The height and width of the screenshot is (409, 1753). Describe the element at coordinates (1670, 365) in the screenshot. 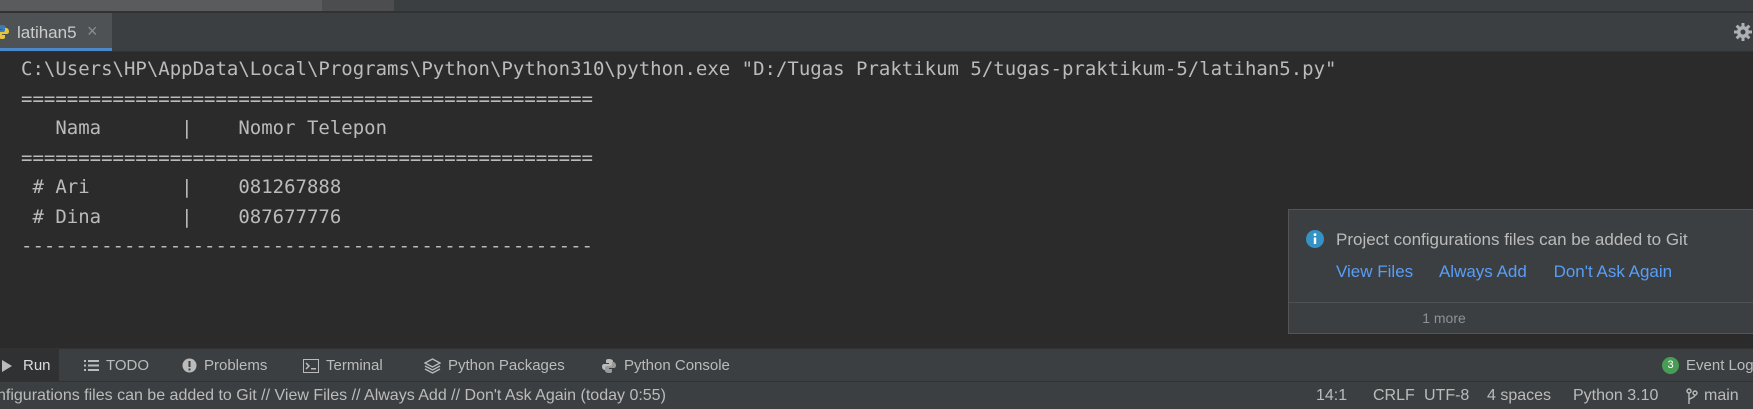

I see `event-count-badge: 3` at that location.